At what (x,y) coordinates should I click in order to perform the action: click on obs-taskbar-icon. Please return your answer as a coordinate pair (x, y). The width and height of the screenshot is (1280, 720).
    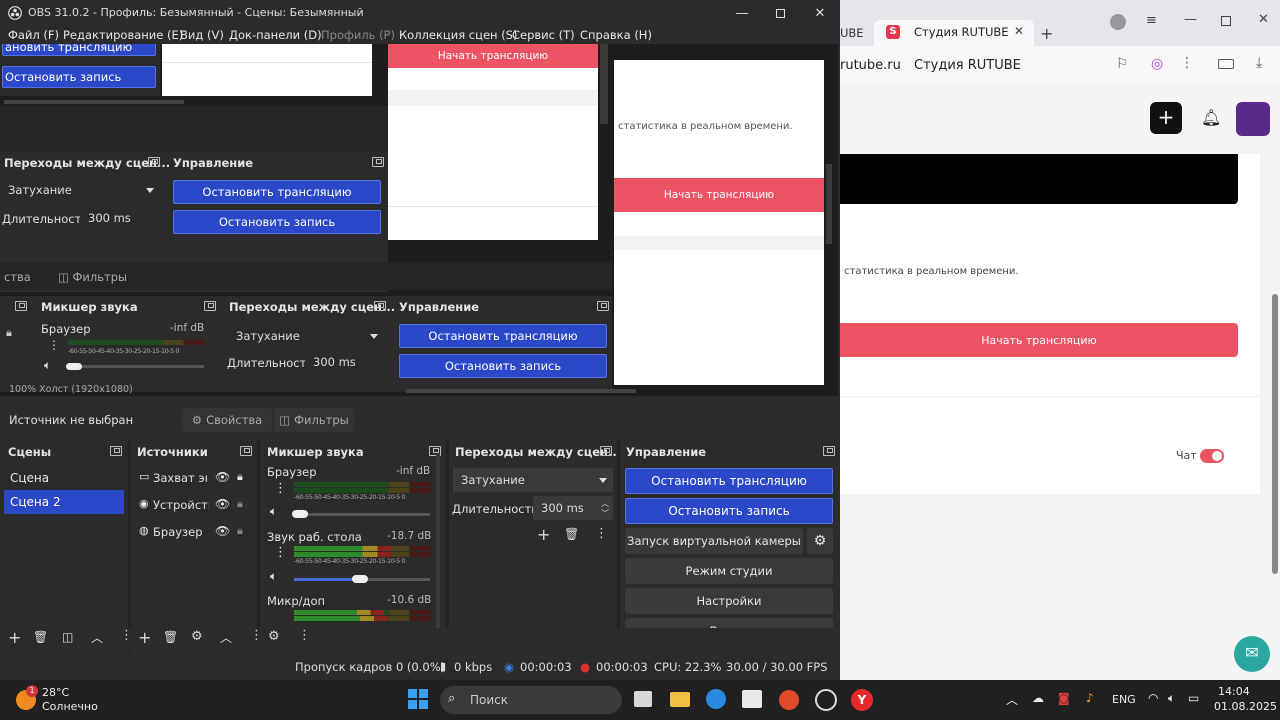
    Looking at the image, I should click on (826, 700).